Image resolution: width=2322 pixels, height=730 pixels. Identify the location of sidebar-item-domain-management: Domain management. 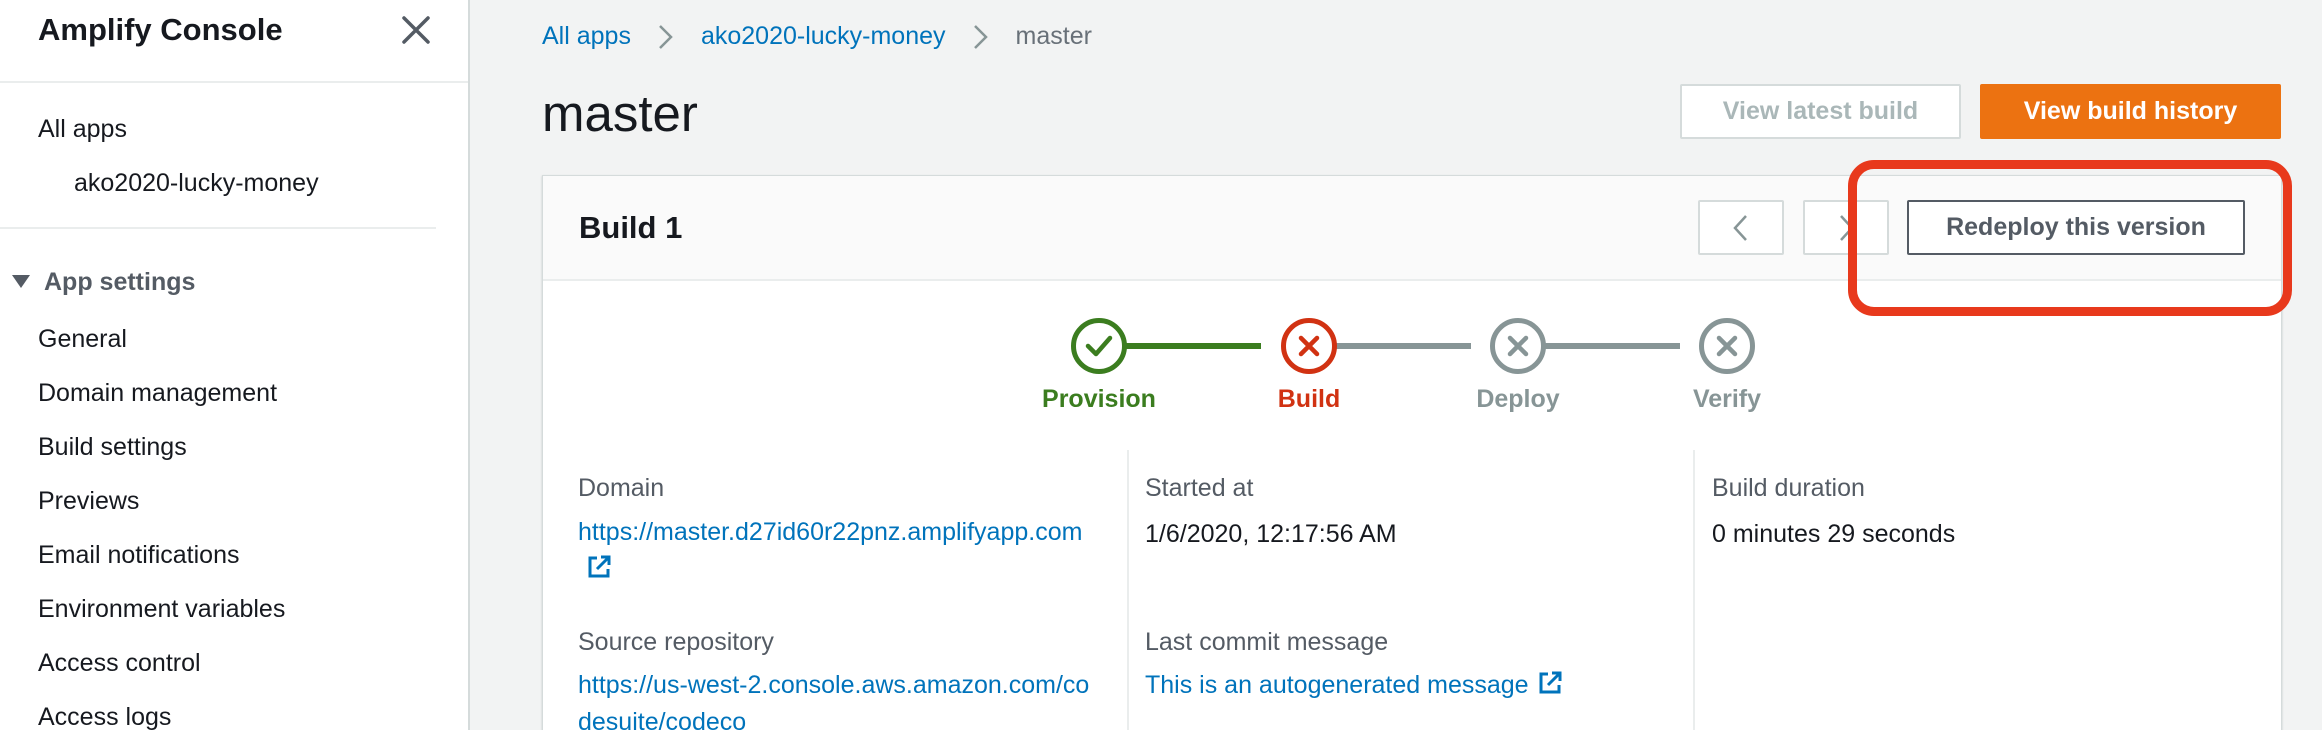
(157, 393).